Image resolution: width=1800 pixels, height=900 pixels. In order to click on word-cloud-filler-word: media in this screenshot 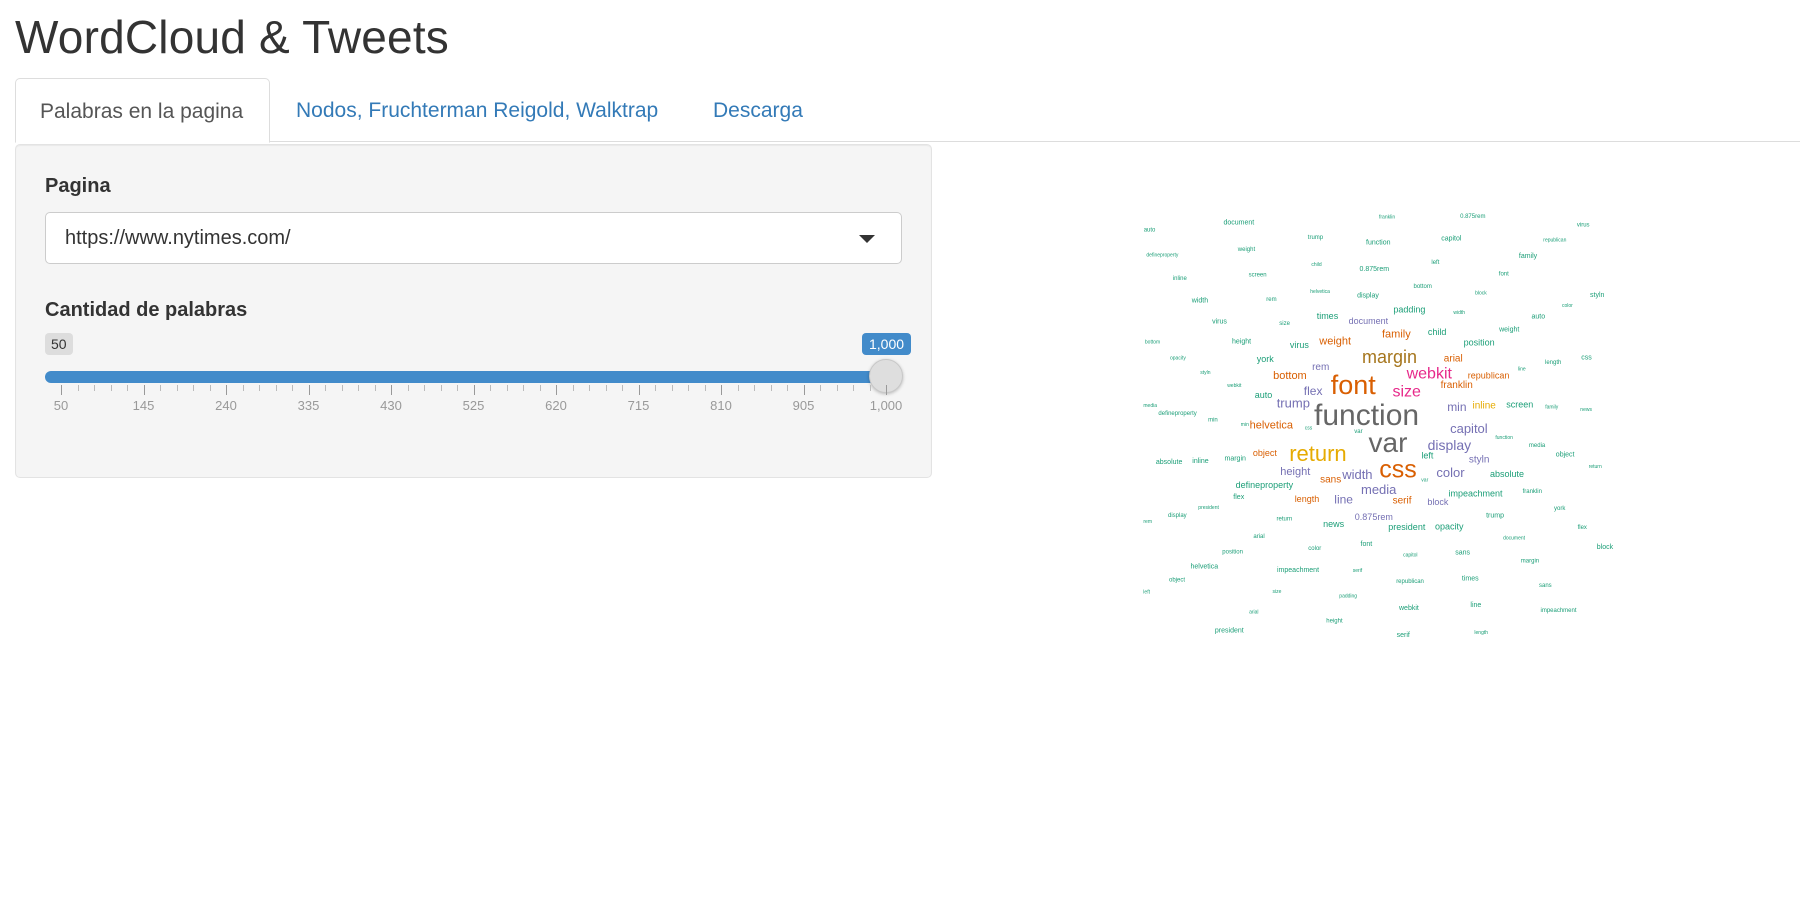, I will do `click(1537, 446)`.